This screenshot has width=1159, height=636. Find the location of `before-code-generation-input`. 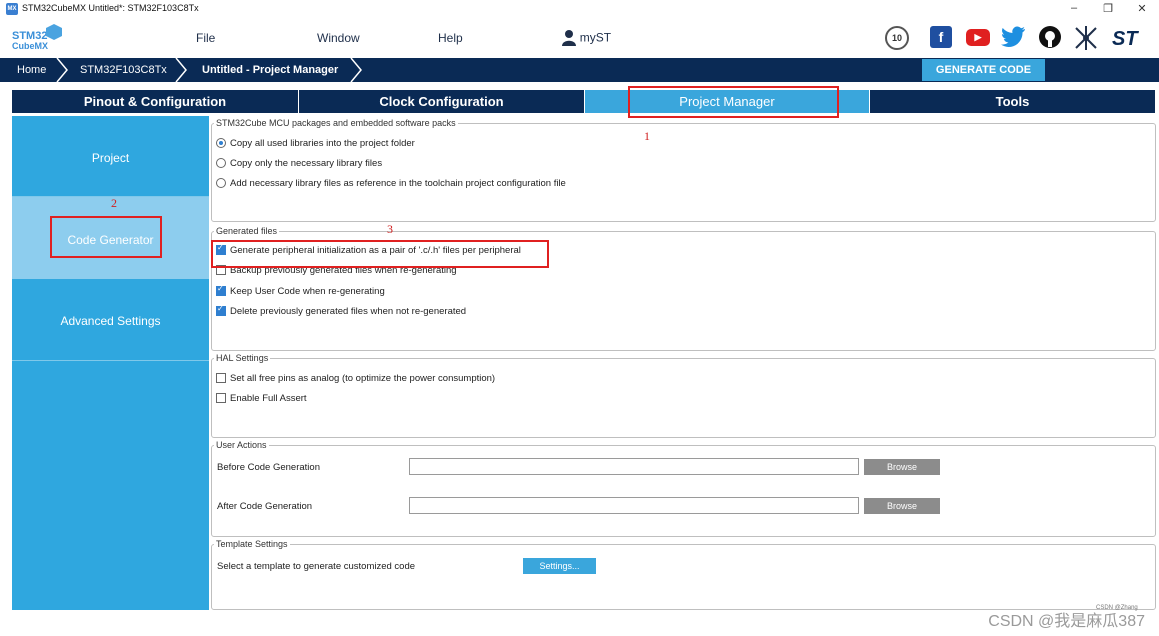

before-code-generation-input is located at coordinates (634, 466).